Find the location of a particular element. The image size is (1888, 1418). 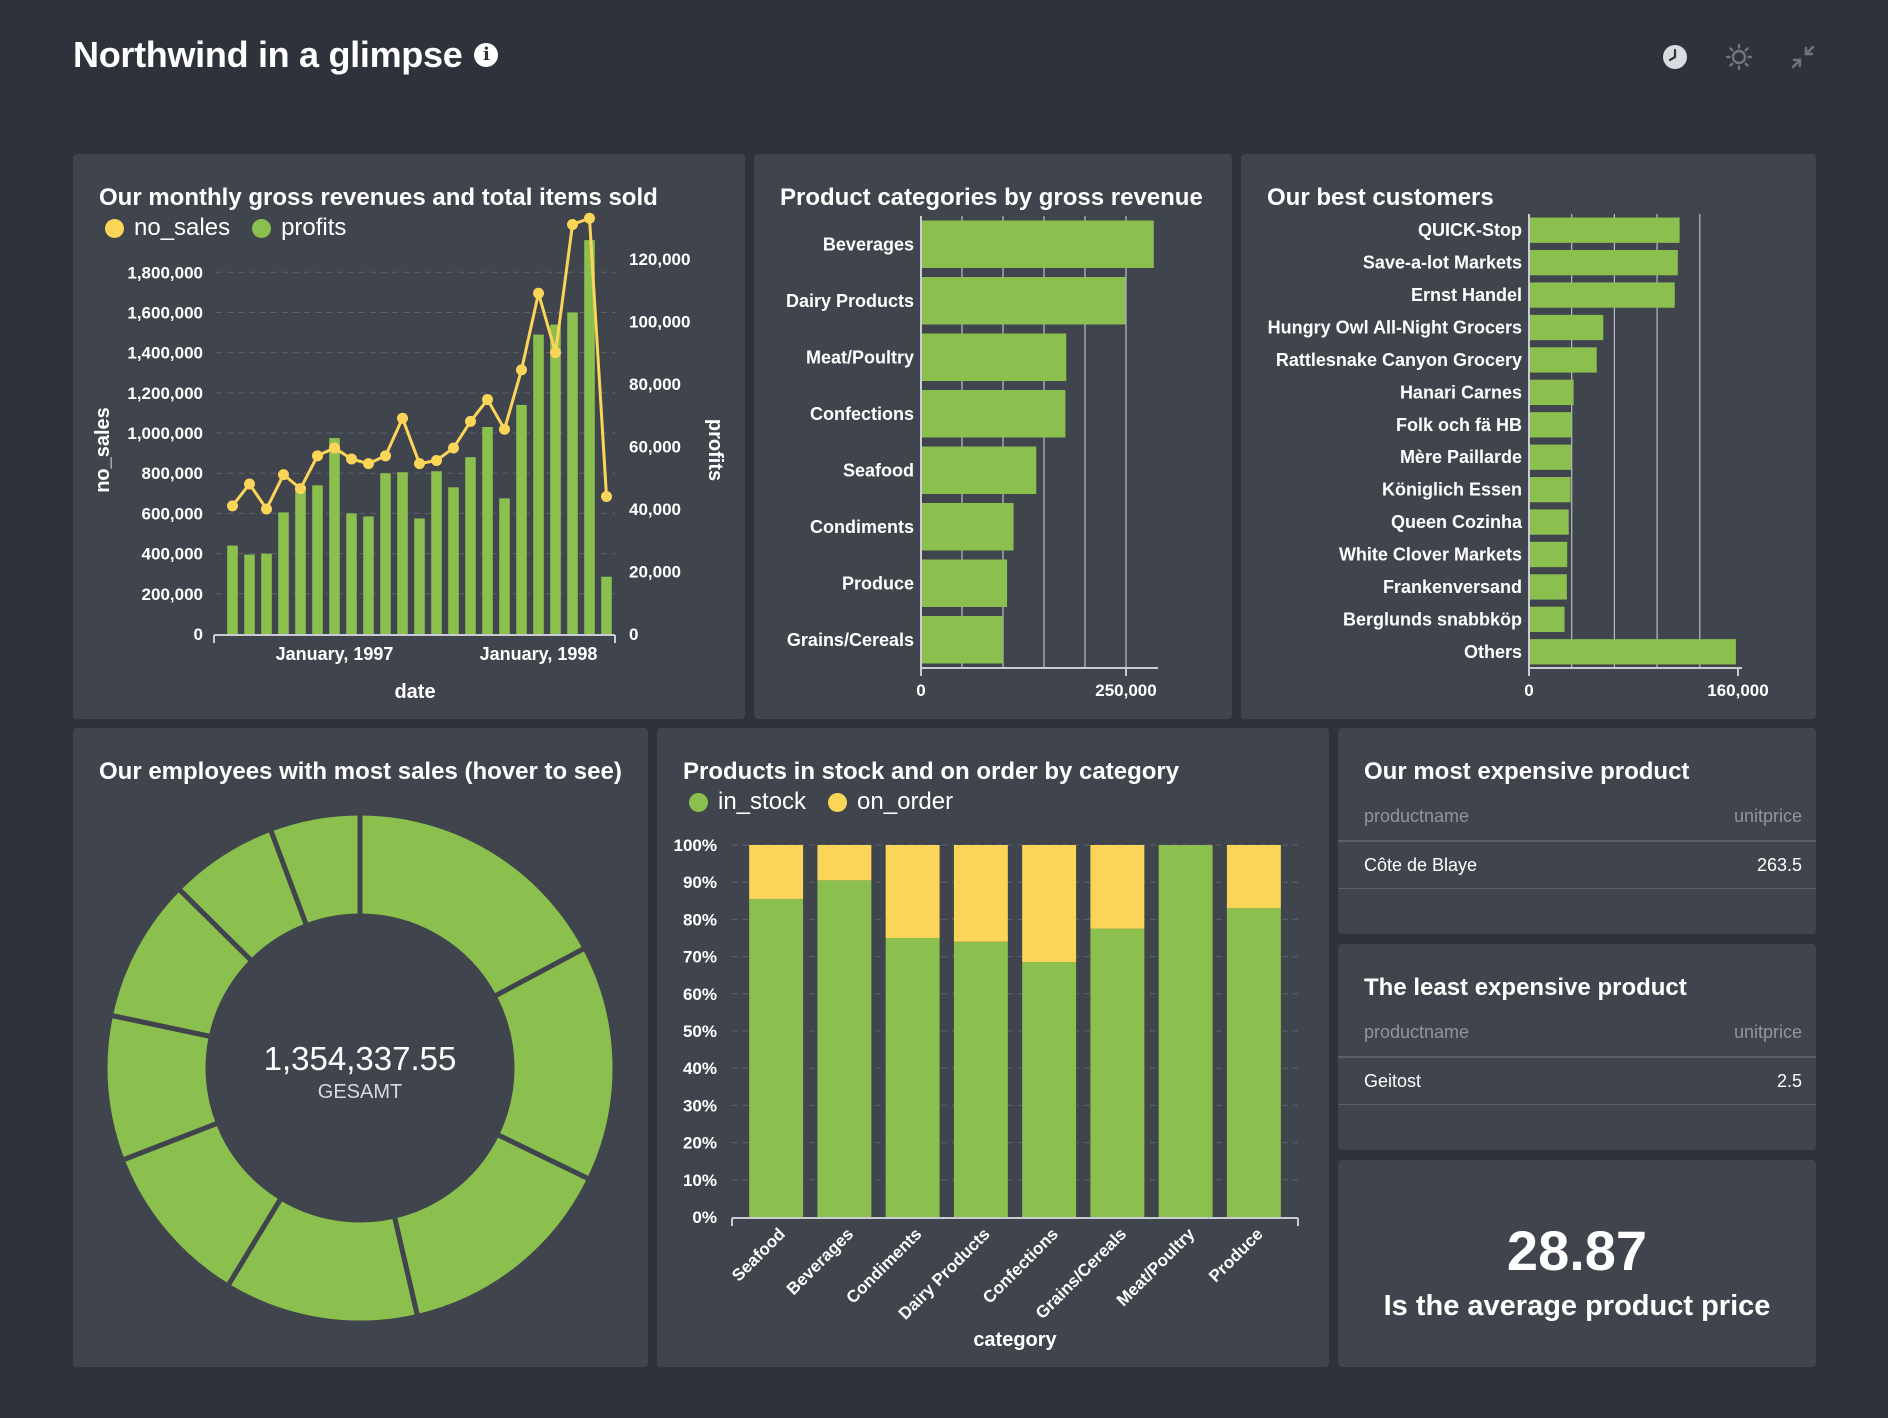

employees-donut-chart: 1,354,337.55 GESAMT is located at coordinates (360, 1047).